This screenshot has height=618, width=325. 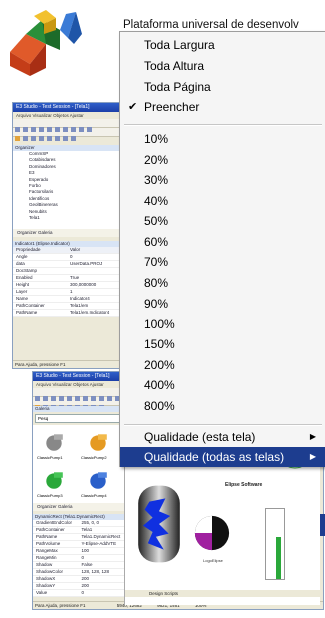 I want to click on menu-item-zoom-60: 60%, so click(x=222, y=242).